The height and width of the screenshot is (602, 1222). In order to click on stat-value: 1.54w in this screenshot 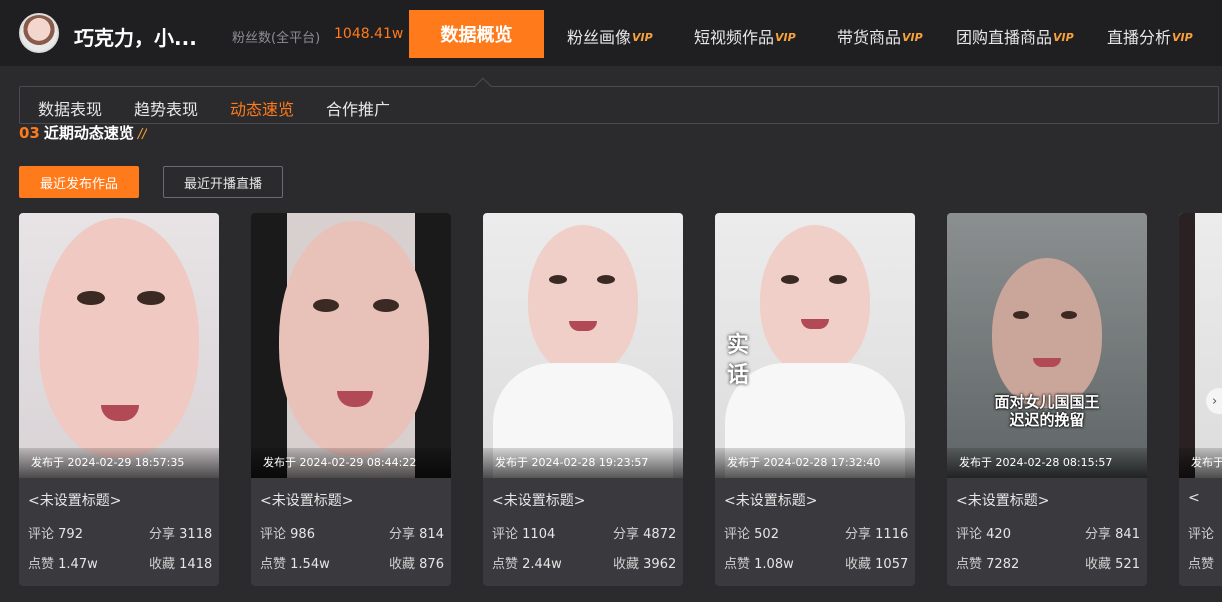, I will do `click(310, 564)`.